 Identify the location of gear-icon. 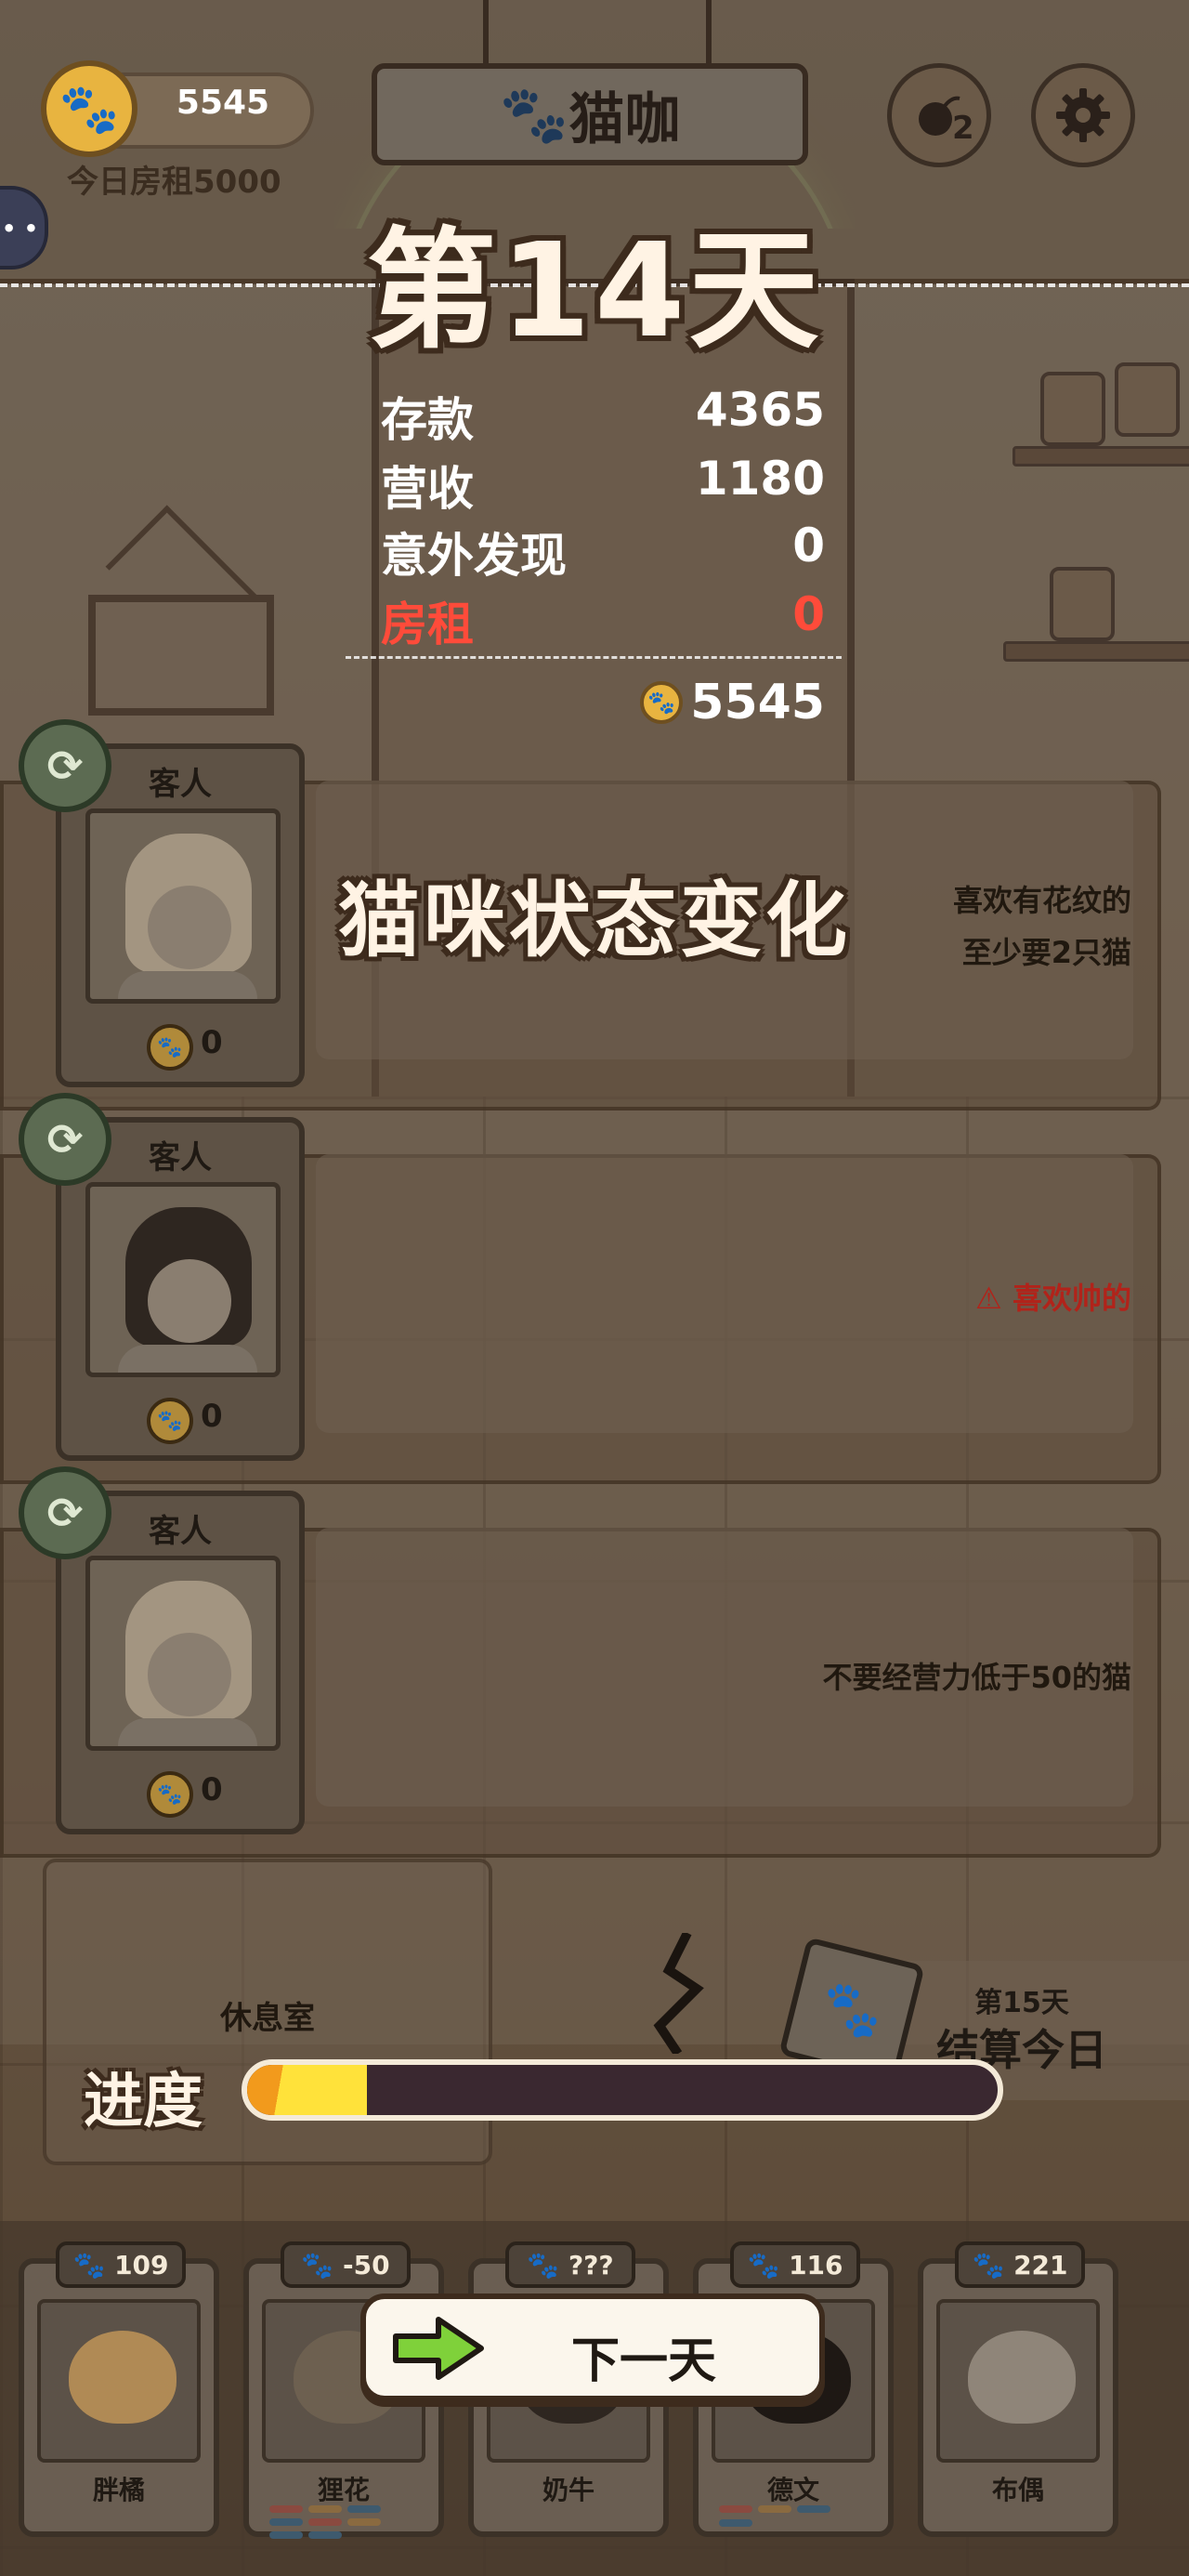
(1083, 115).